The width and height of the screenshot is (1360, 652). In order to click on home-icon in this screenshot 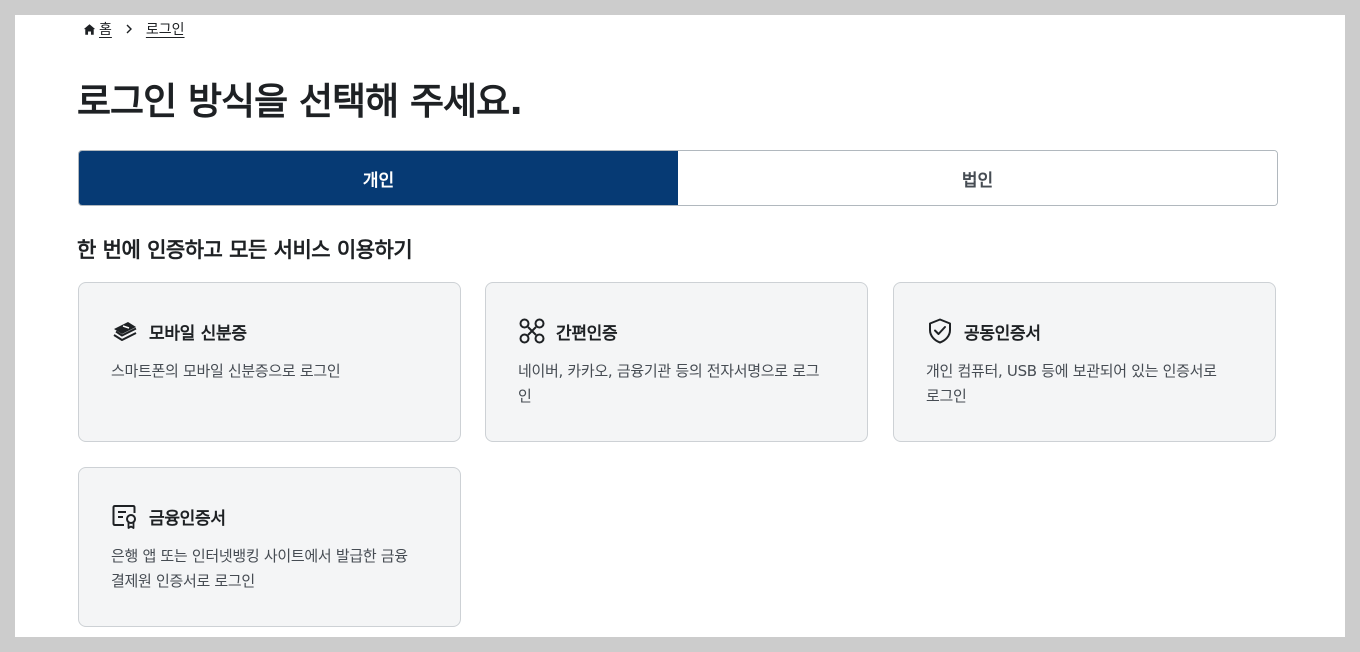, I will do `click(89, 29)`.